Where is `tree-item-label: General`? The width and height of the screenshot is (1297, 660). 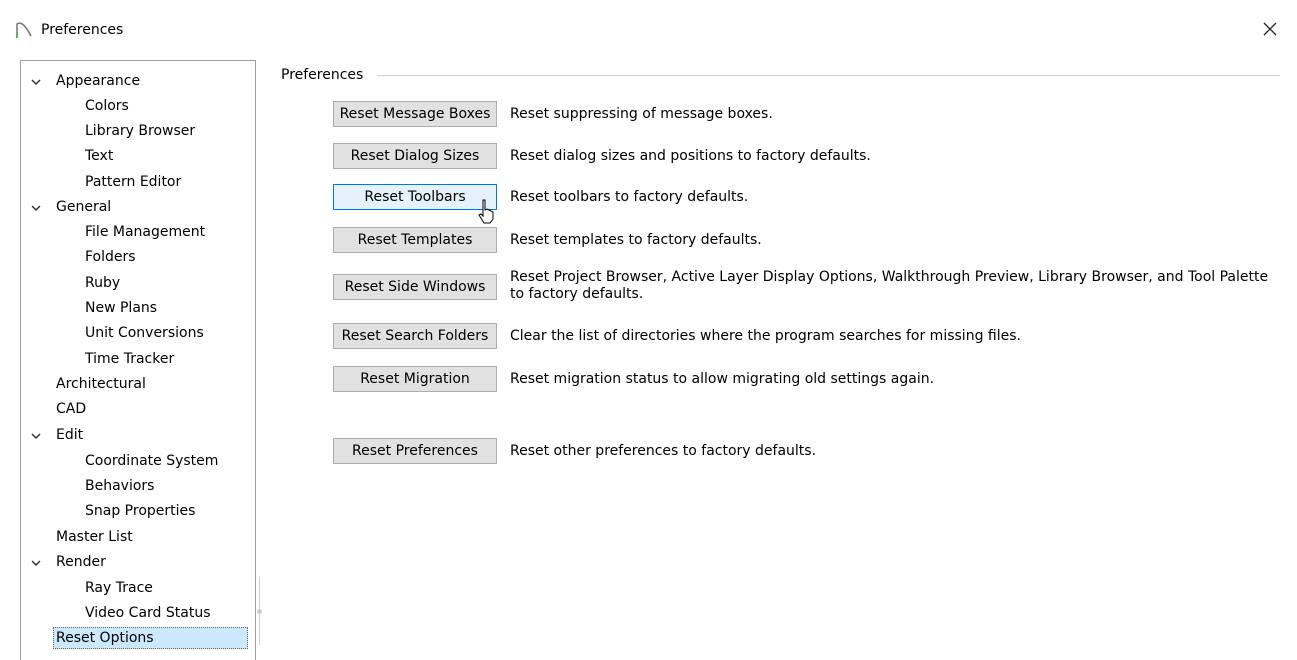 tree-item-label: General is located at coordinates (84, 207).